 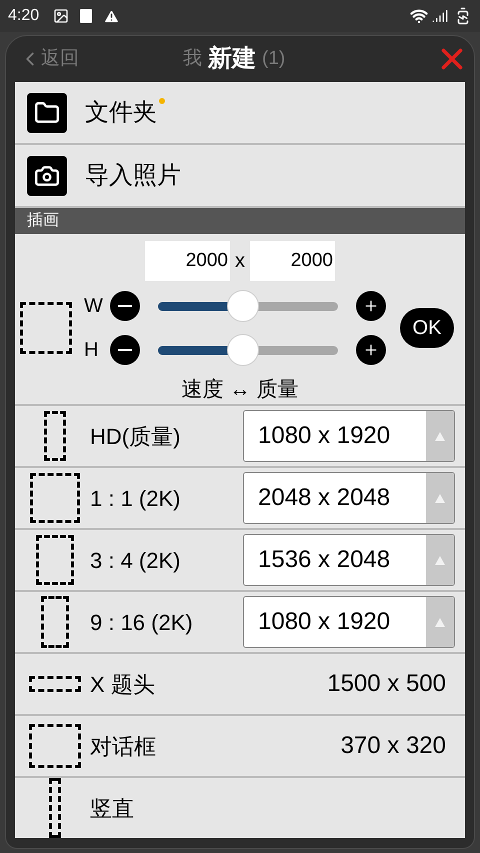 What do you see at coordinates (240, 390) in the screenshot?
I see `quality-caption: 速度 ↔ 质量` at bounding box center [240, 390].